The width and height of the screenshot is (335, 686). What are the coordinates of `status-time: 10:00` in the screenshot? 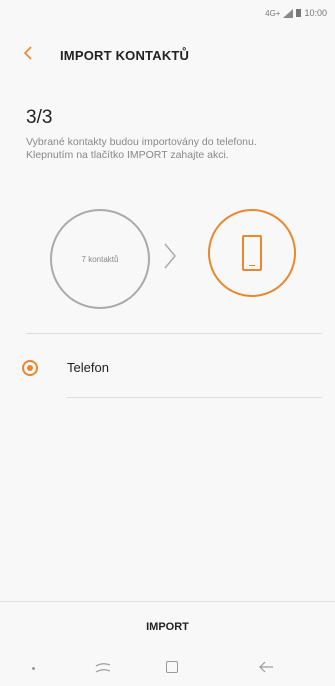 It's located at (315, 13).